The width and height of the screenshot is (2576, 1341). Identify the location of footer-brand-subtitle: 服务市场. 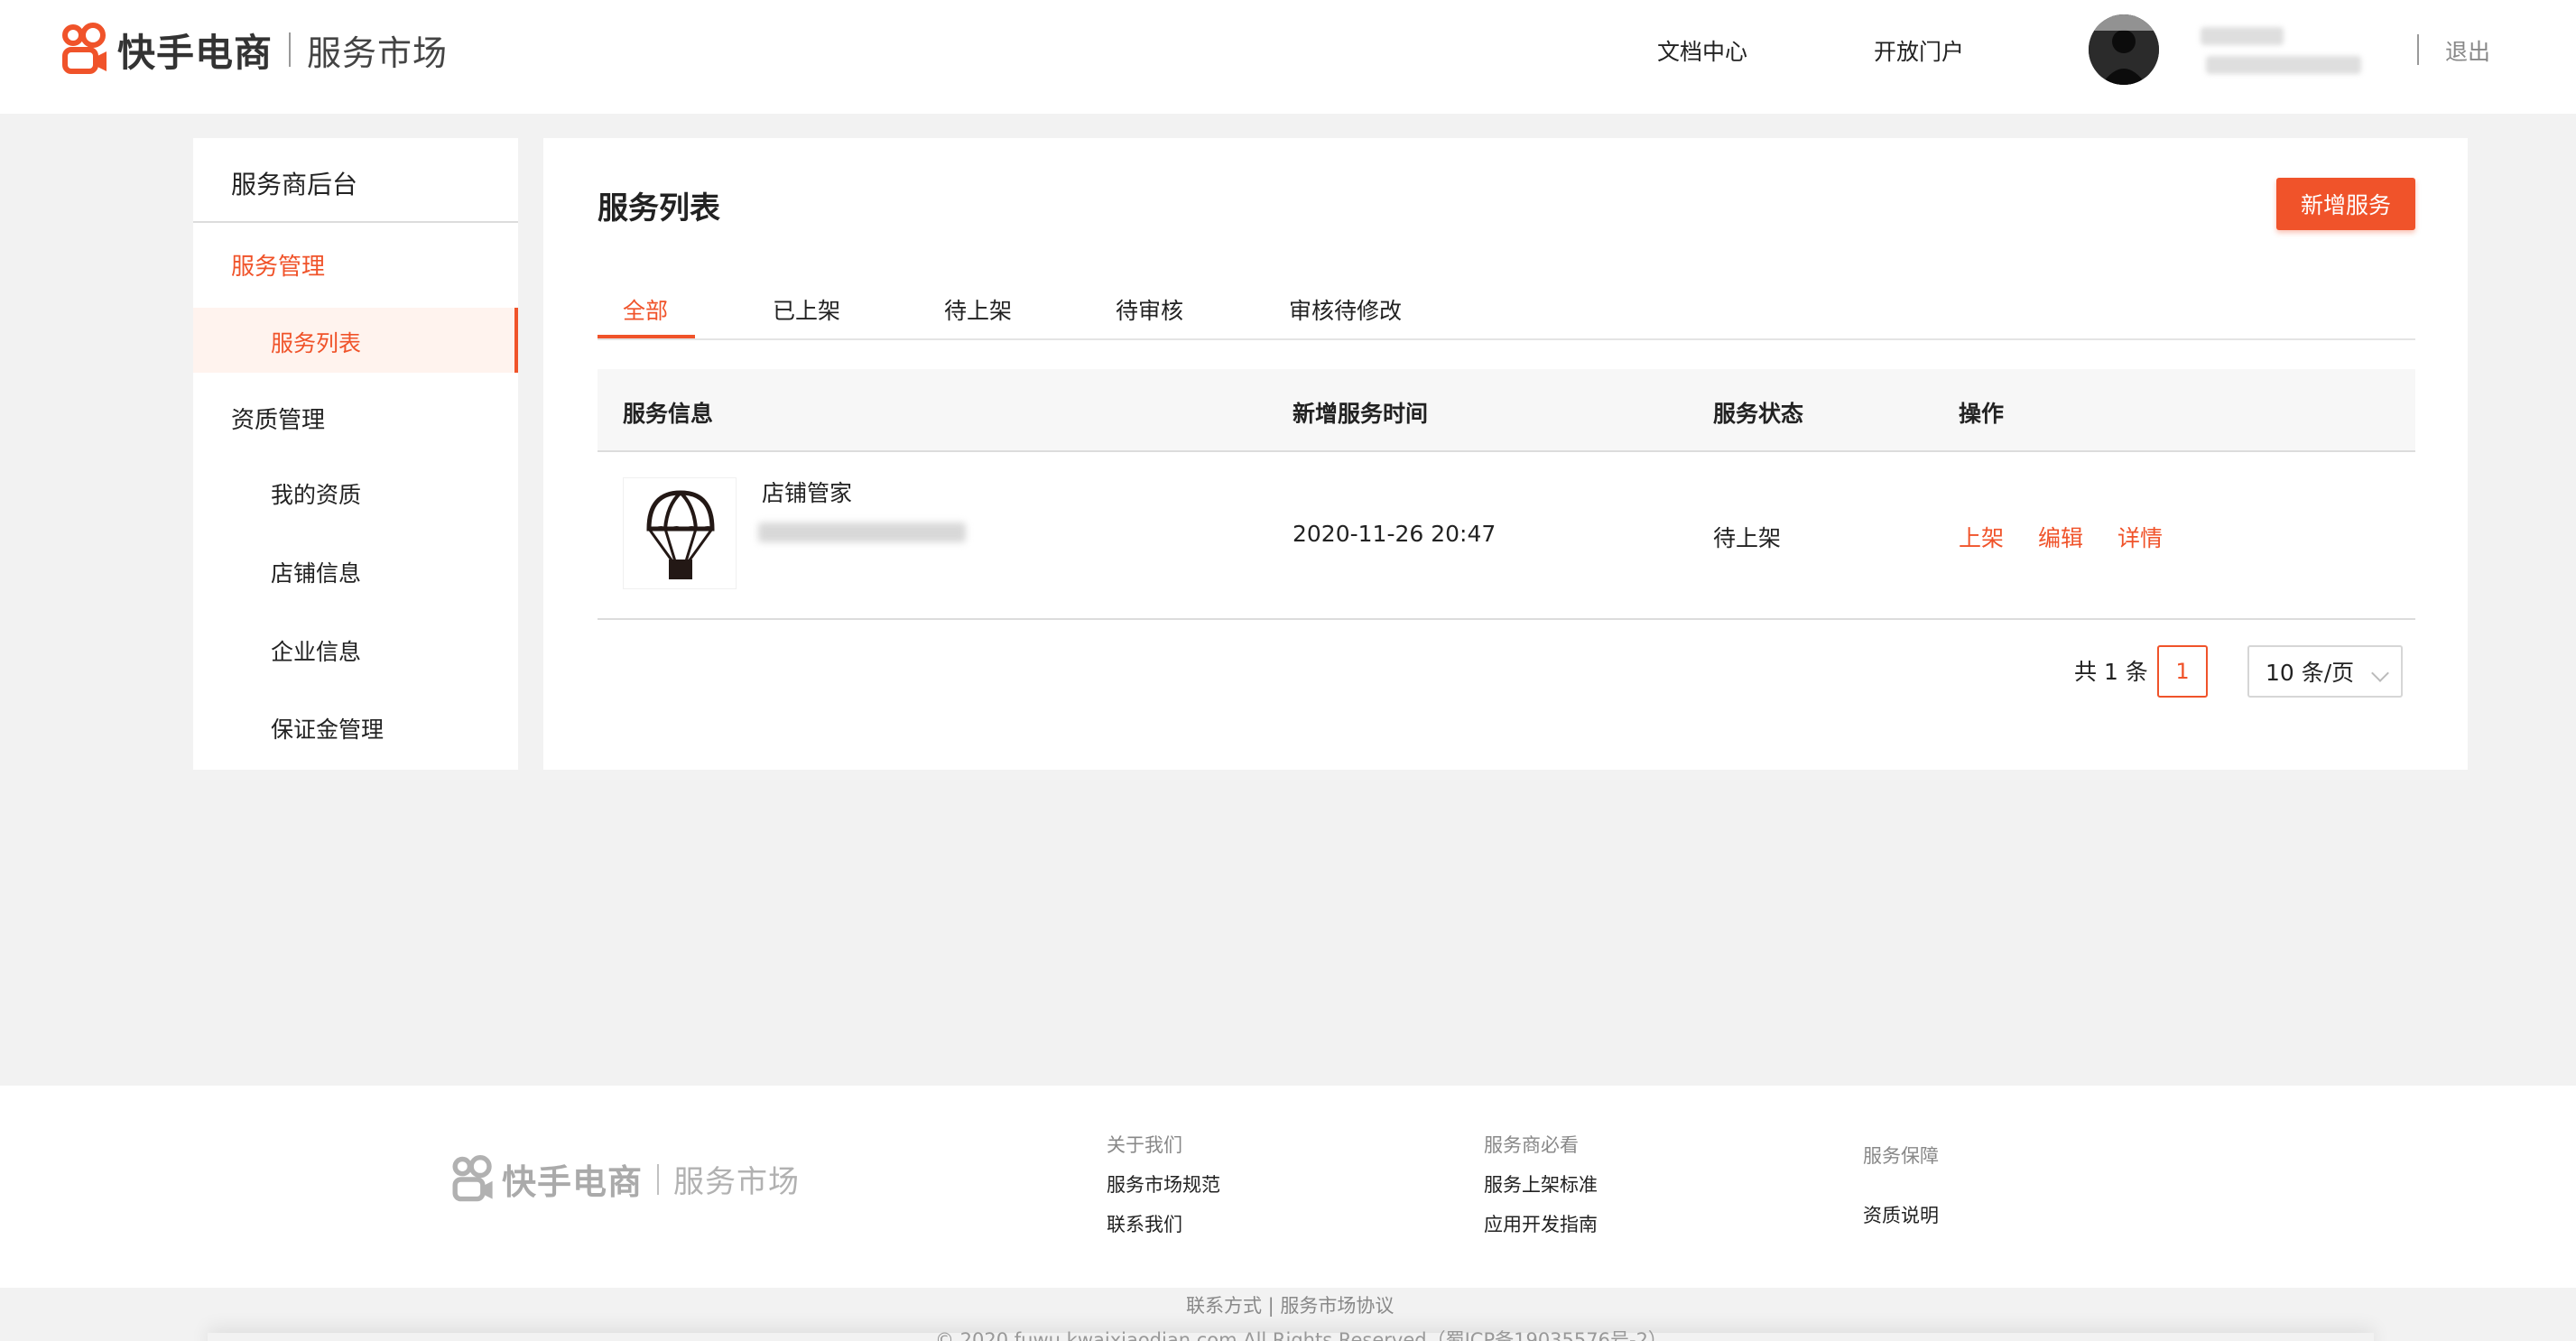
(737, 1182).